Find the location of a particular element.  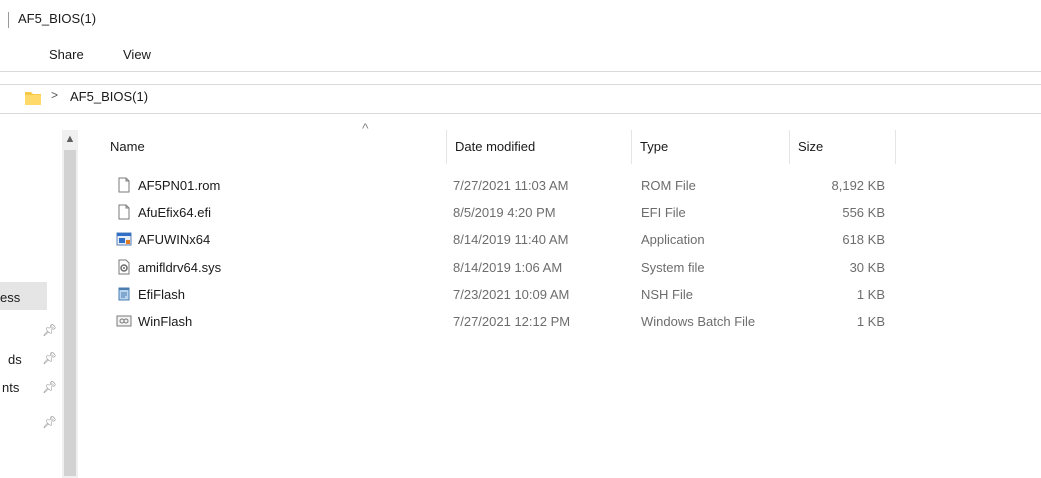

batch-file-icon is located at coordinates (124, 321).